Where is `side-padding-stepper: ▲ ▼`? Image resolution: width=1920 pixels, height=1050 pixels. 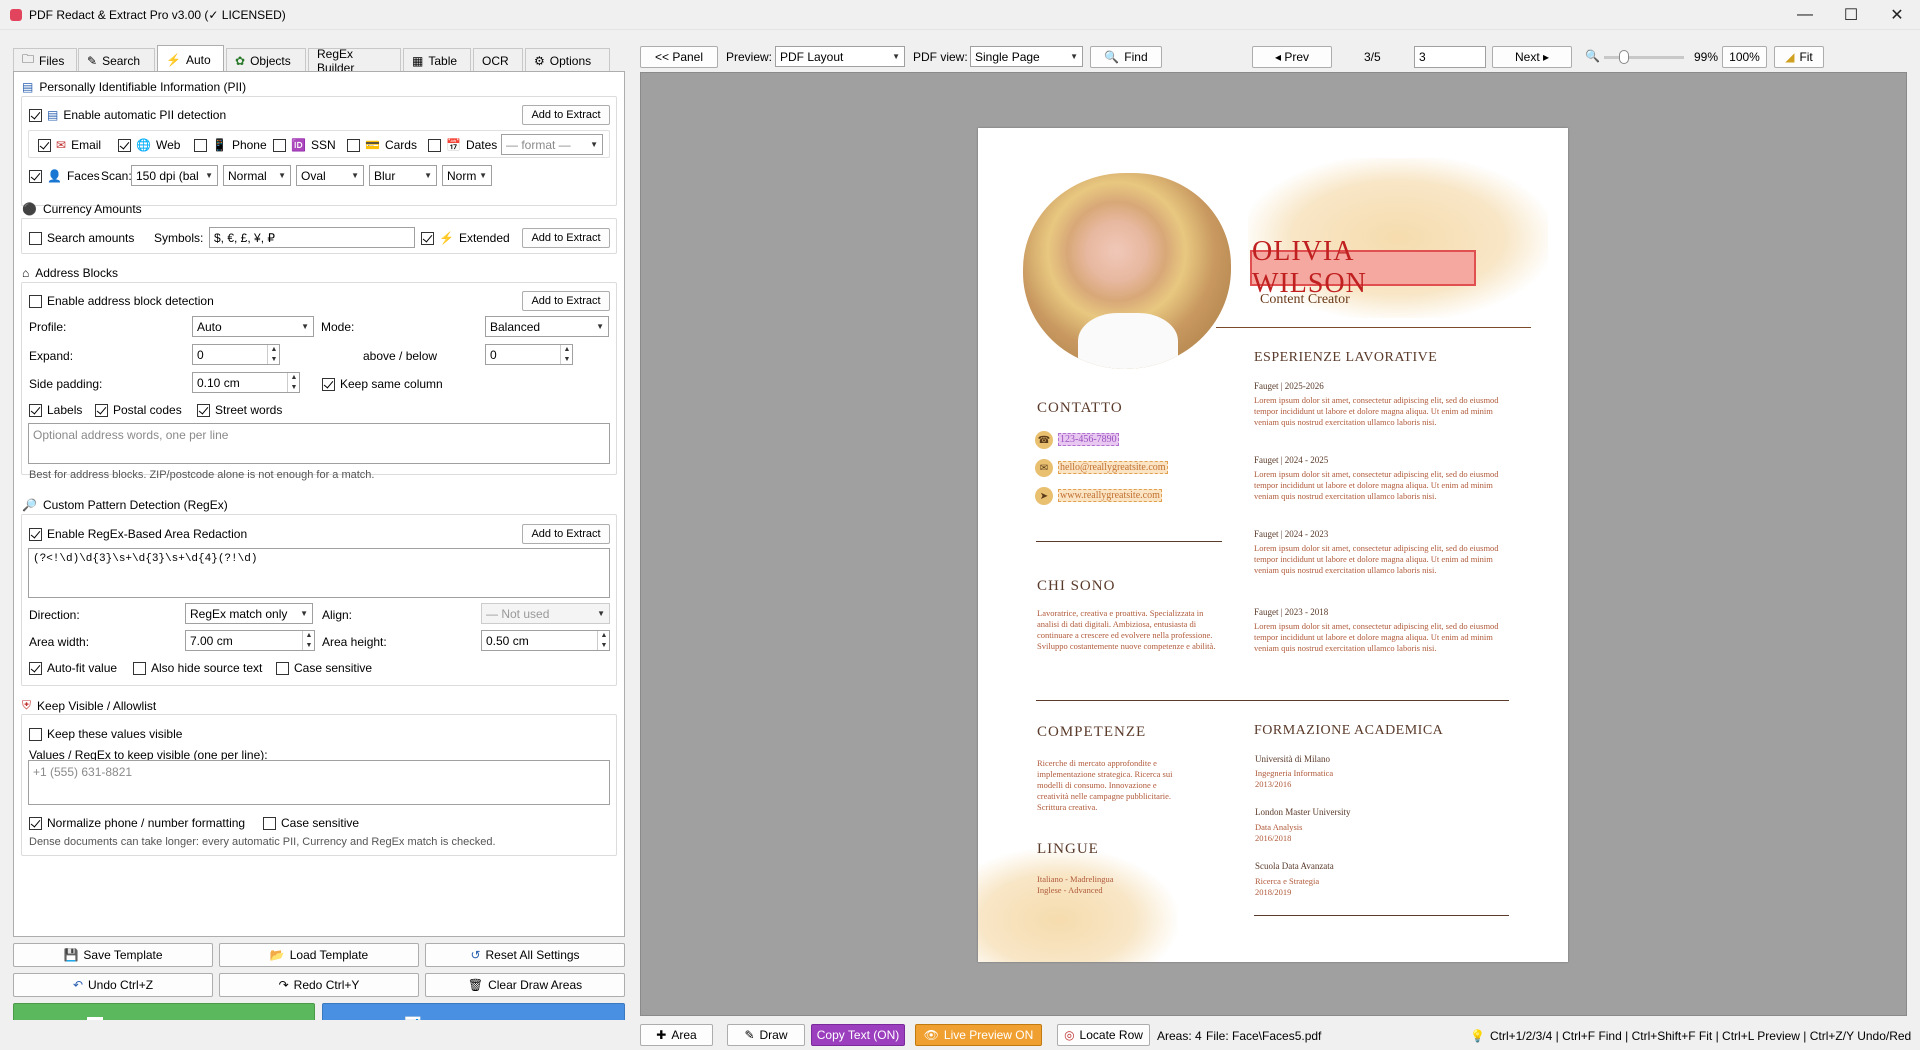 side-padding-stepper: ▲ ▼ is located at coordinates (293, 382).